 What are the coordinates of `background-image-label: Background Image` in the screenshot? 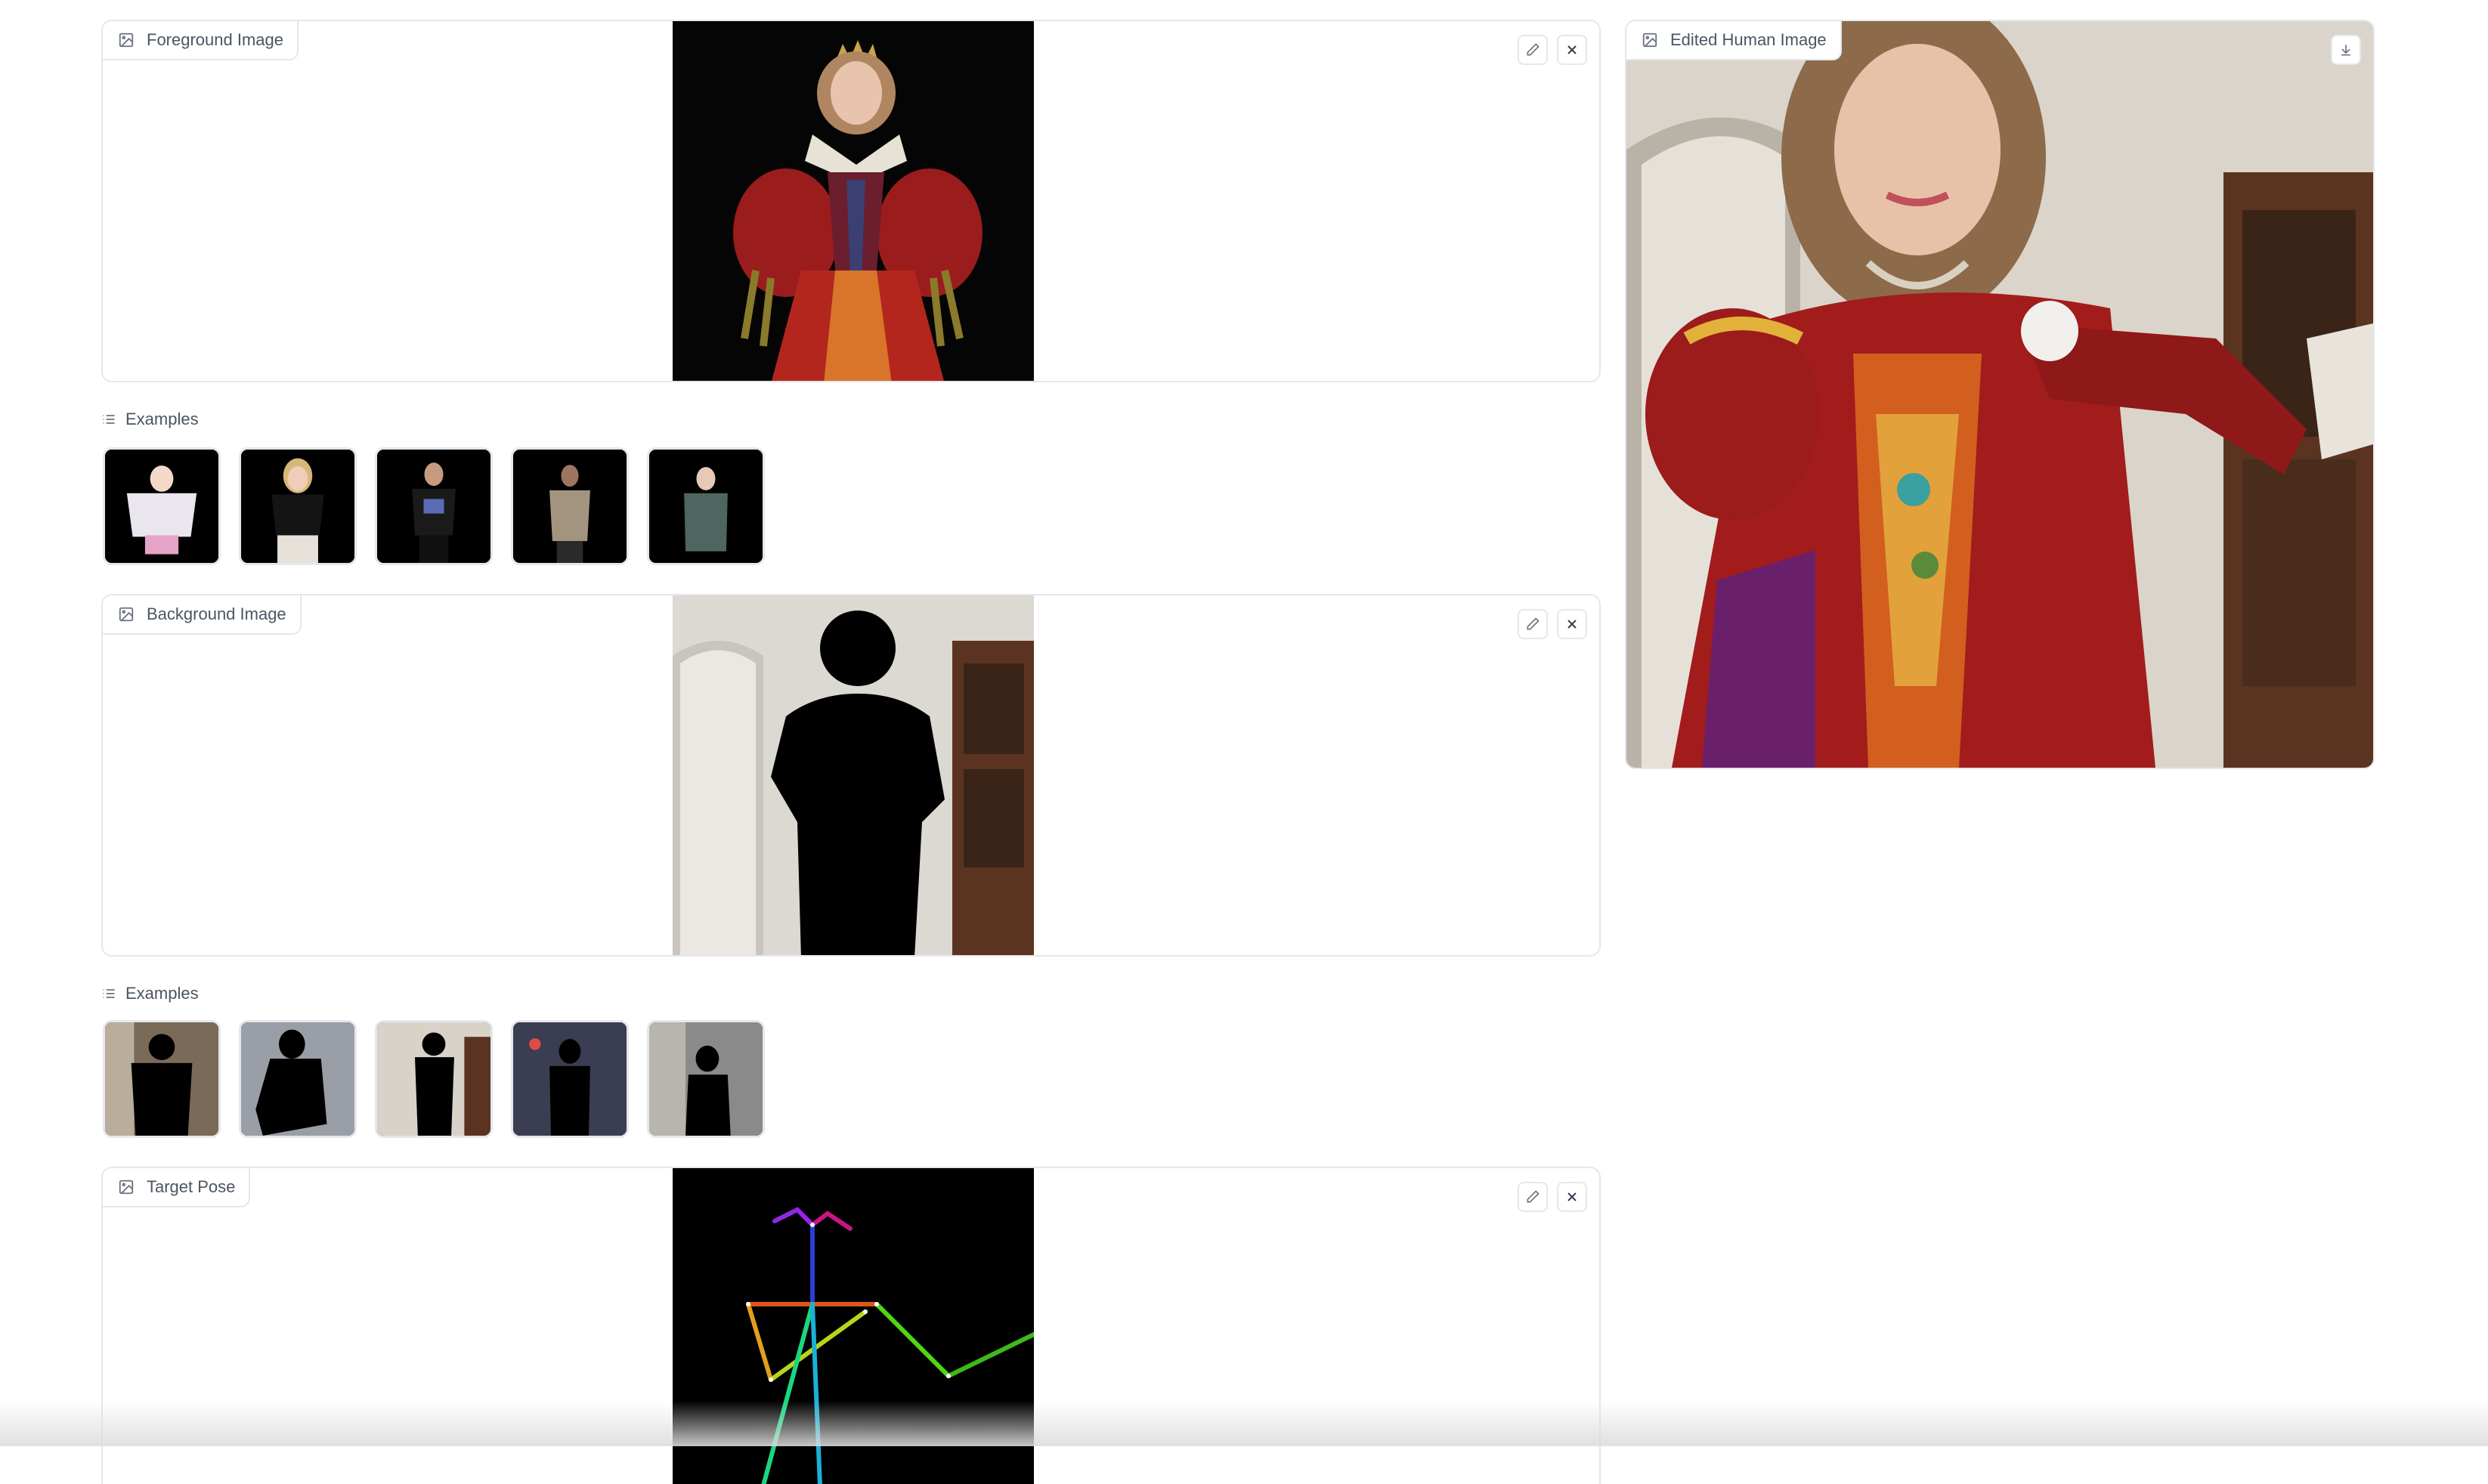 It's located at (202, 615).